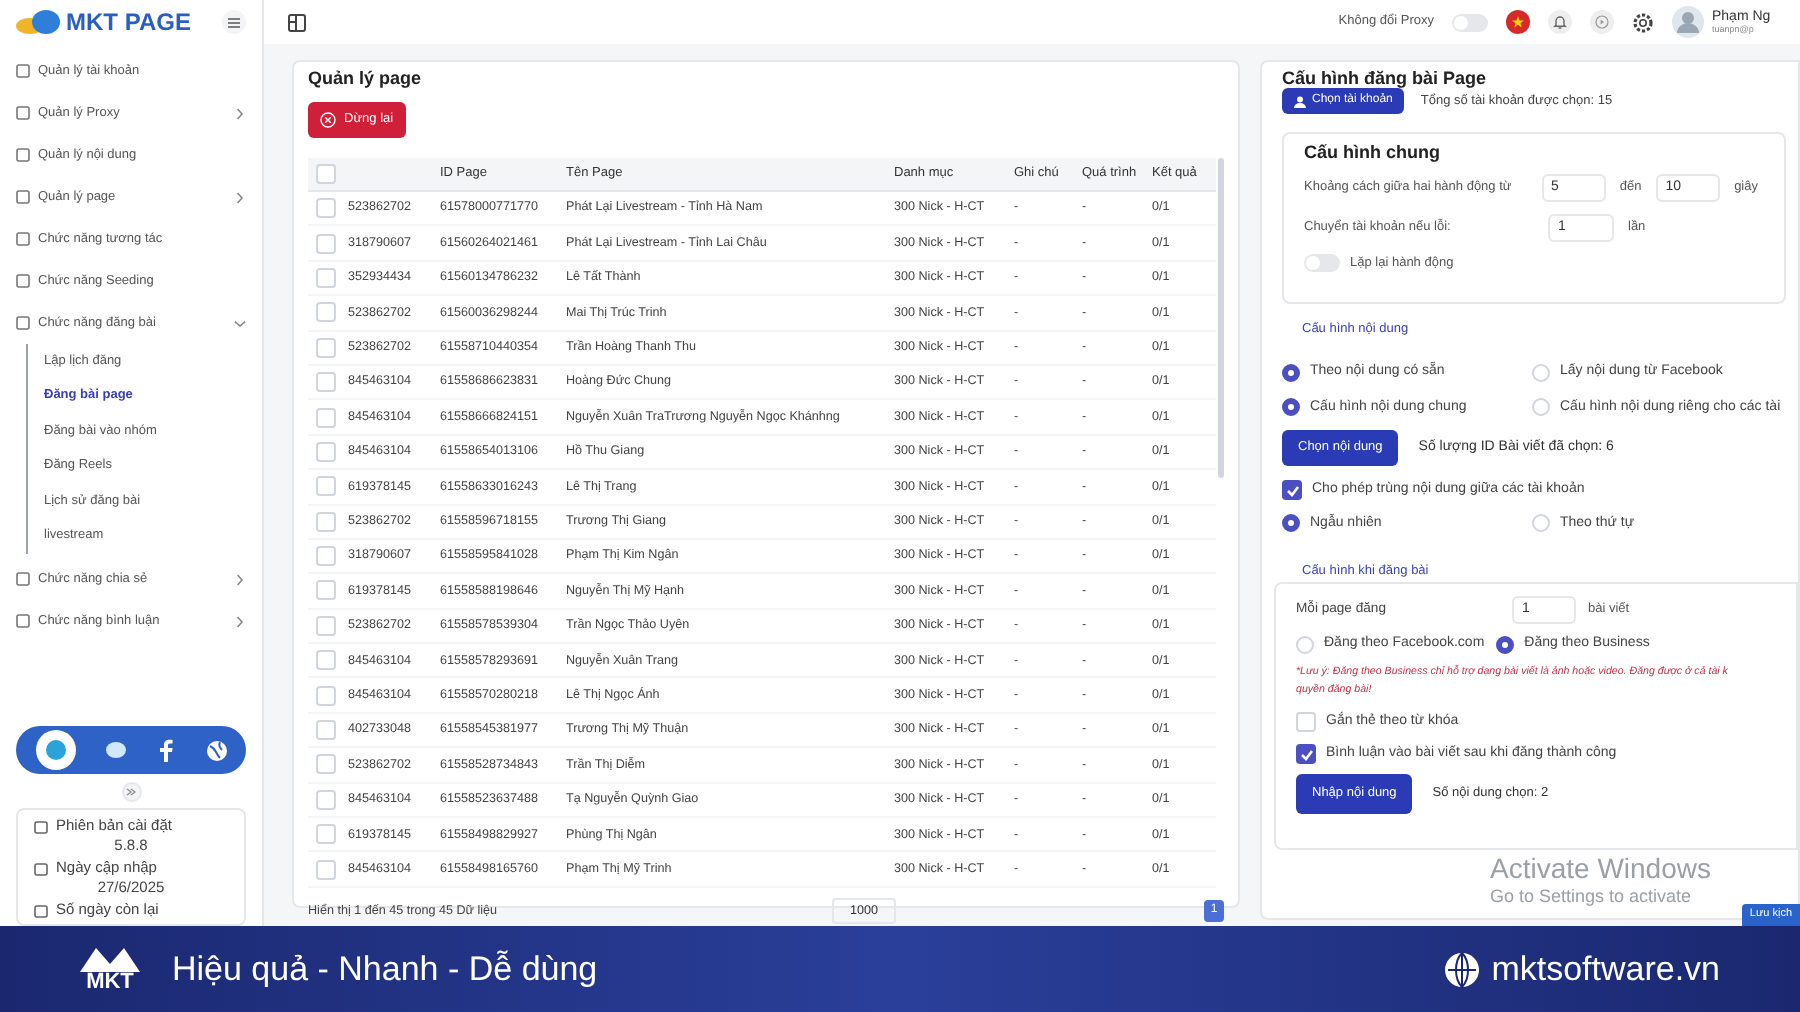 The width and height of the screenshot is (1800, 1012). I want to click on bell-icon, so click(1560, 22).